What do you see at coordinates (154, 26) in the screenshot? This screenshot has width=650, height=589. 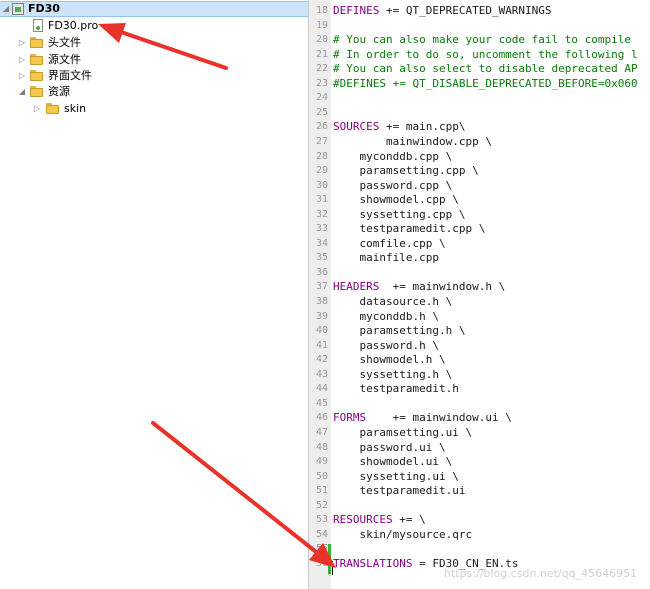 I see `tree-item-pro-file: FD30.pro` at bounding box center [154, 26].